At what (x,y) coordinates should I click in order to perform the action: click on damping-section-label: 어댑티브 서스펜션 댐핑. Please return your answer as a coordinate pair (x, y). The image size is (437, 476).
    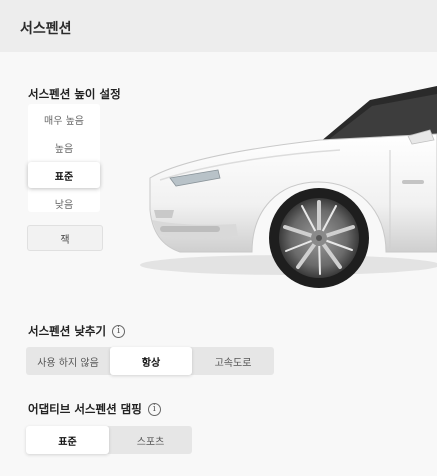
    Looking at the image, I should click on (85, 409).